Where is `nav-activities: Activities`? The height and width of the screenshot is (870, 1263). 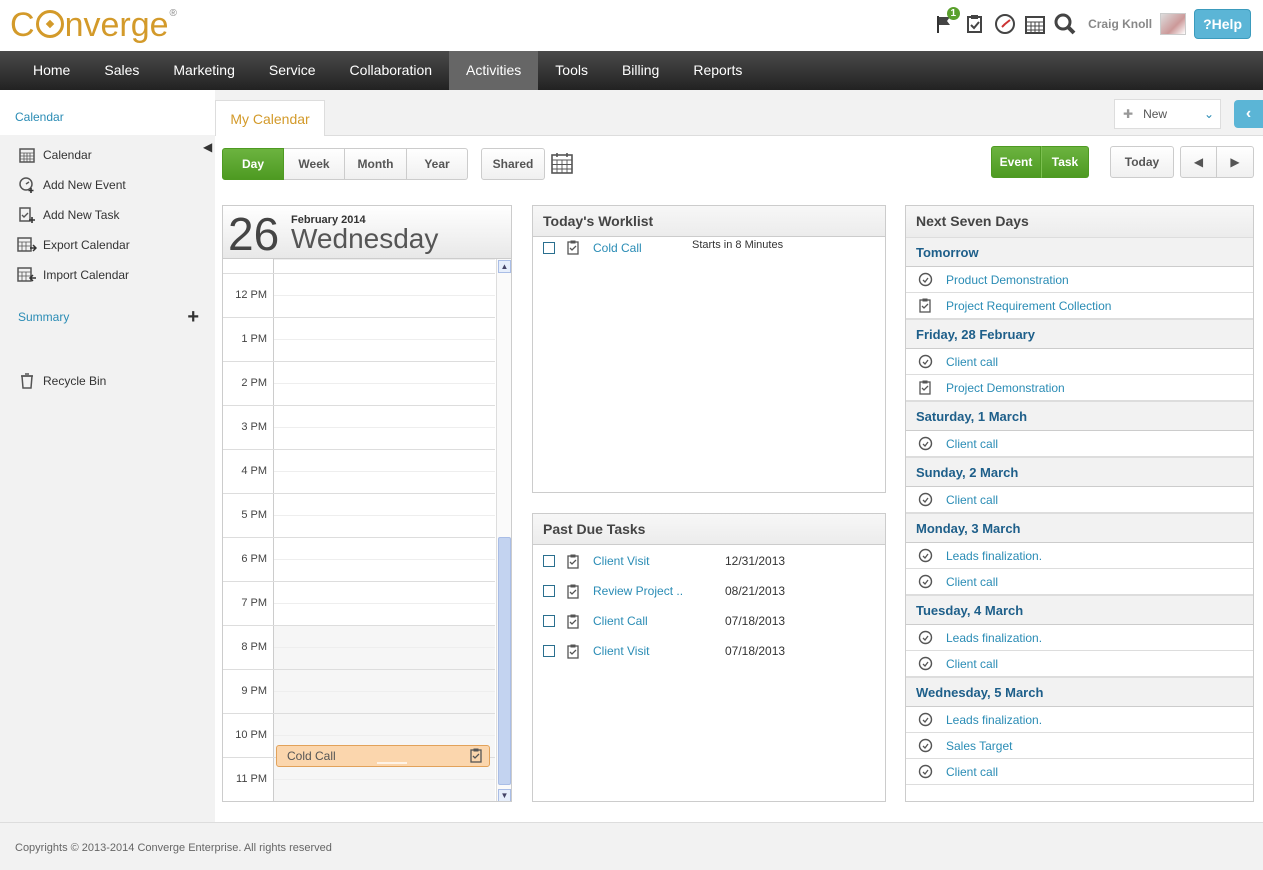 nav-activities: Activities is located at coordinates (494, 70).